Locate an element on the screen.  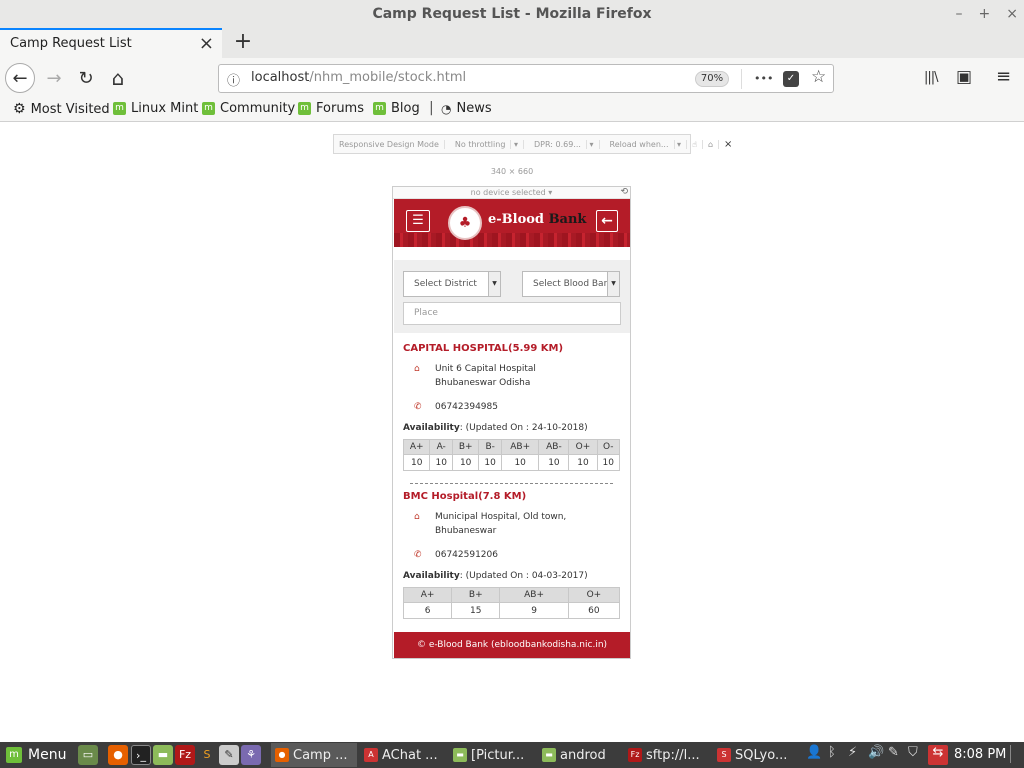
bookmark-most-visited: ⚙ Most Visited is located at coordinates (61, 109).